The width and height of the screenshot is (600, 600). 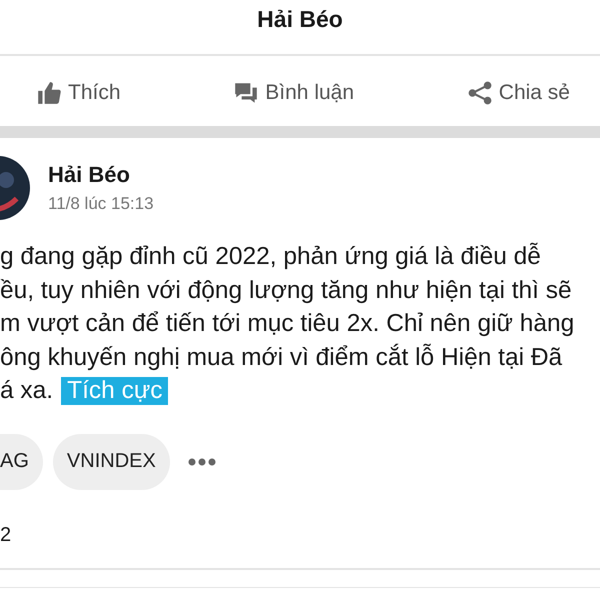 I want to click on like-button: Thích, so click(x=78, y=93).